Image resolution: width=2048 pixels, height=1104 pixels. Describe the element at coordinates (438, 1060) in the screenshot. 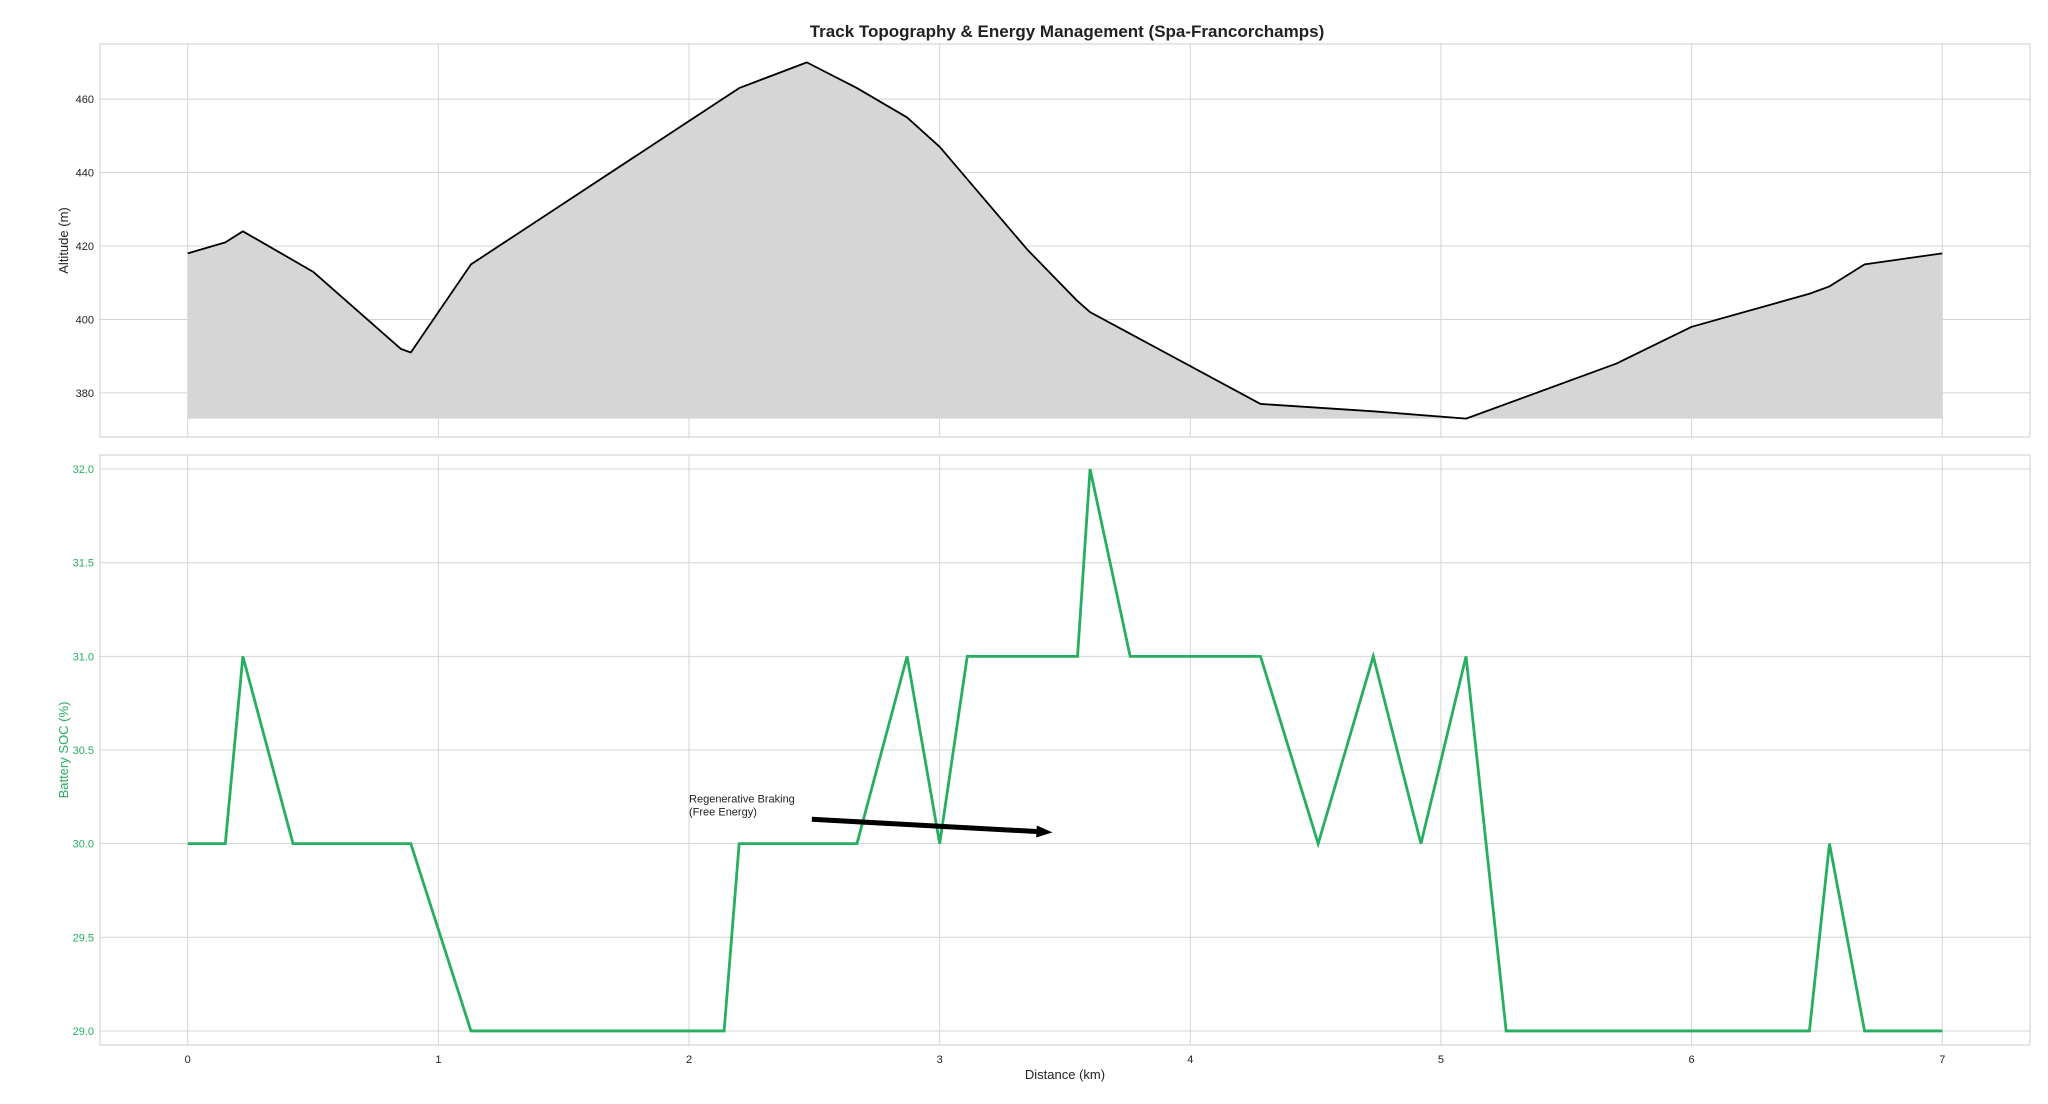

I see `x-tick-label: 1` at that location.